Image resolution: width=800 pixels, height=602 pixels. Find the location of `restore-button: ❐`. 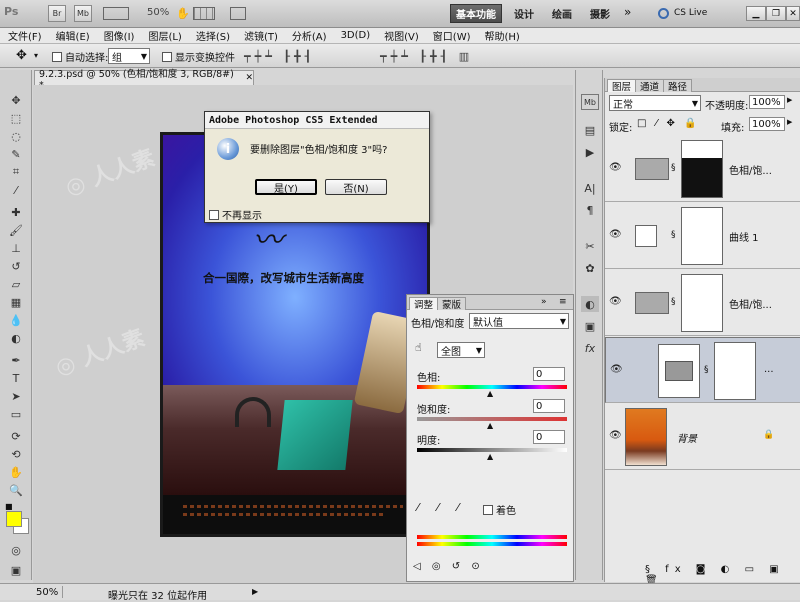

restore-button: ❐ is located at coordinates (776, 13).